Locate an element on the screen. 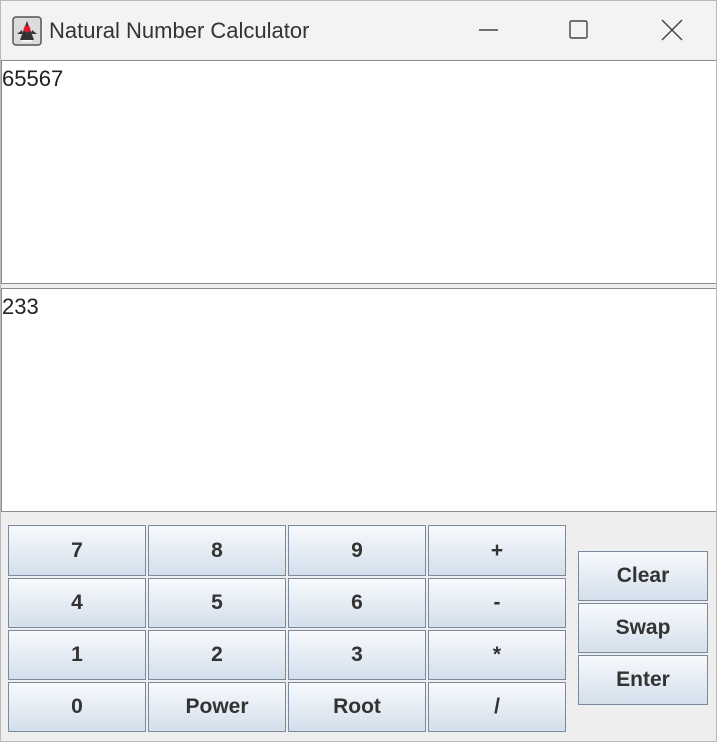 This screenshot has height=742, width=717. power-button: Power is located at coordinates (217, 707).